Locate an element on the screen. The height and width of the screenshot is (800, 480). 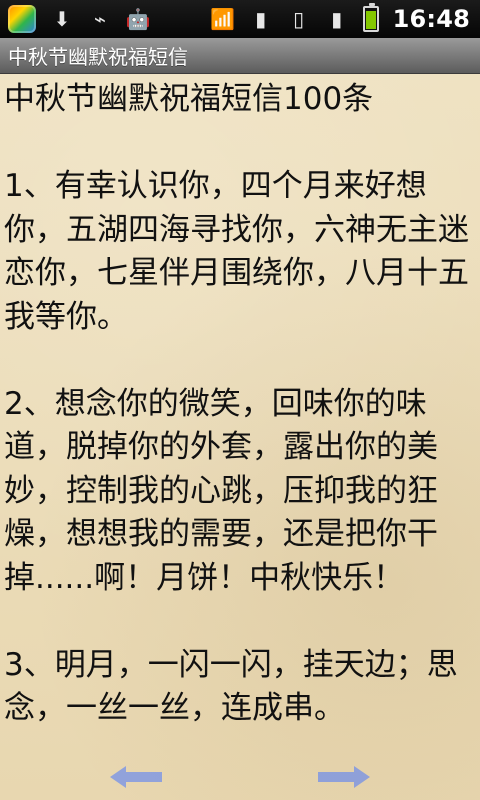
battery-icon is located at coordinates (370, 17).